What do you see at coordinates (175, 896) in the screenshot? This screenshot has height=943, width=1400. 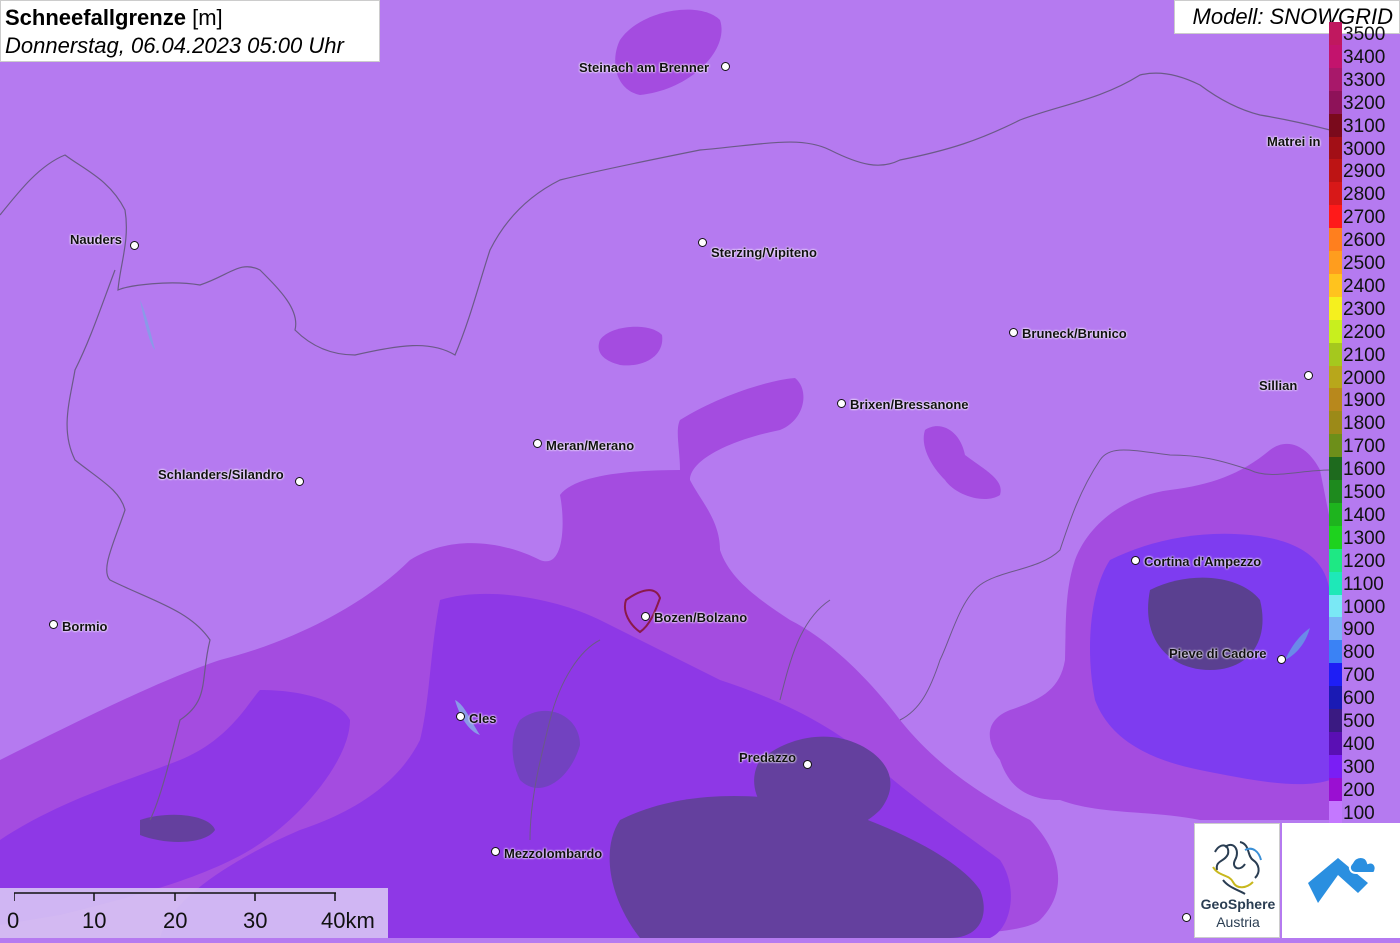 I see `scale-ruler` at bounding box center [175, 896].